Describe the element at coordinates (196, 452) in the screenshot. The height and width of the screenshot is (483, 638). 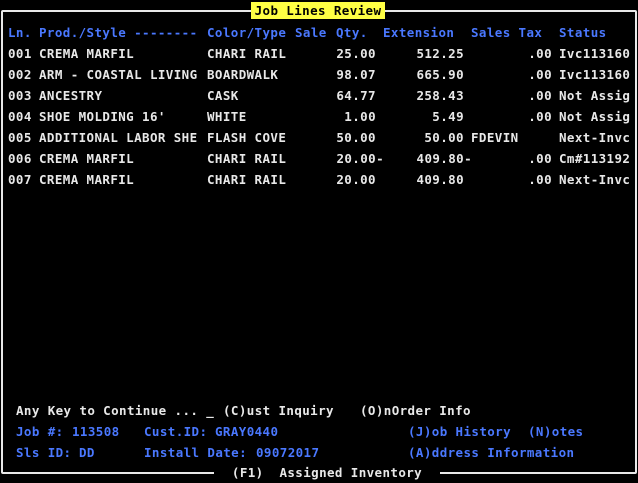
I see `install-date-label: Install Date:` at that location.